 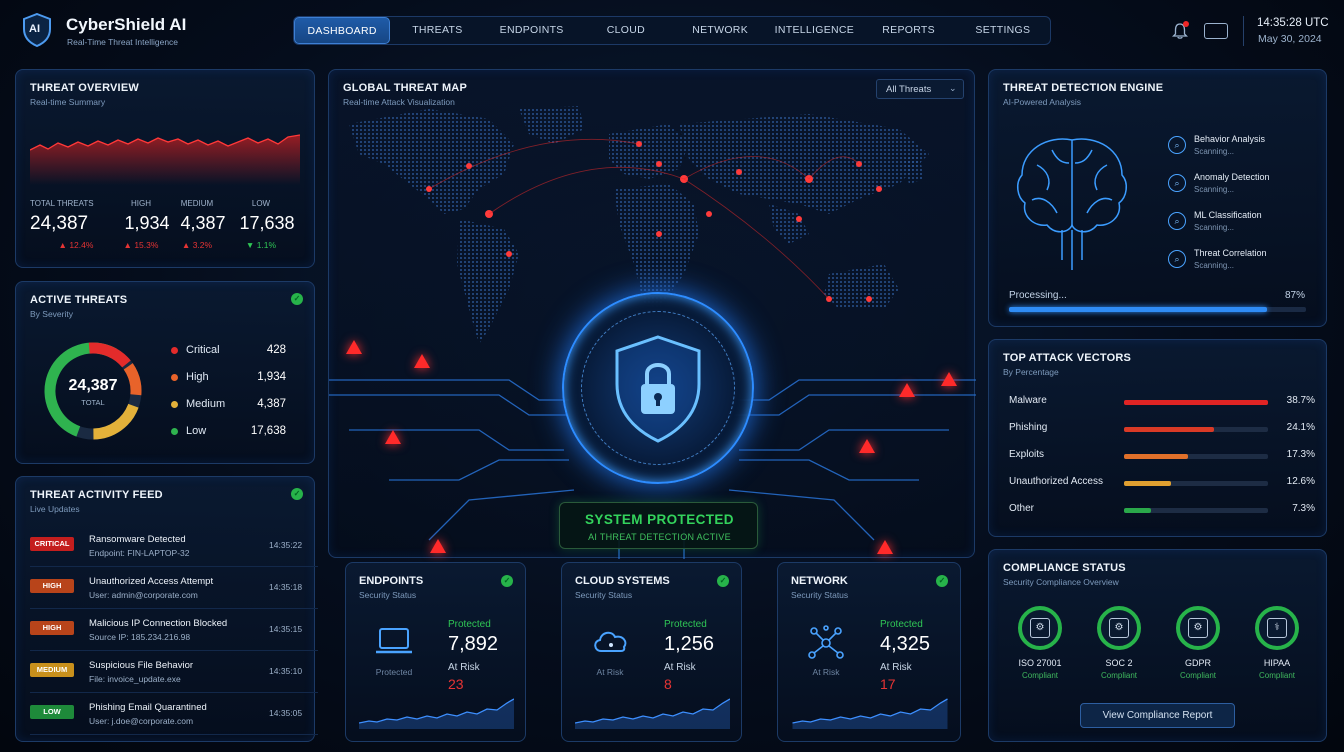 I want to click on network-devices-icon, so click(x=1216, y=31).